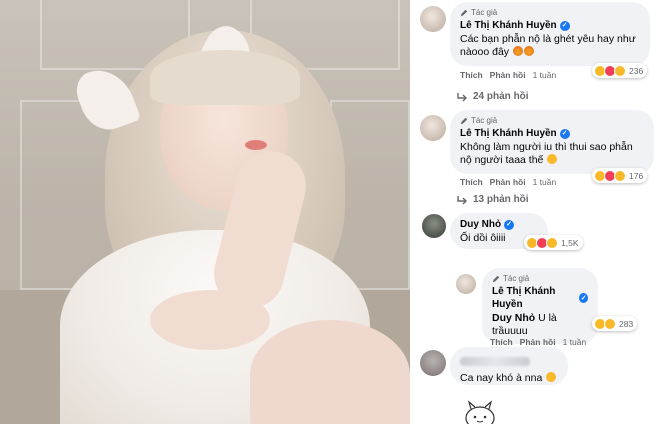 Image resolution: width=660 pixels, height=424 pixels. I want to click on reaction-count: 236, so click(636, 70).